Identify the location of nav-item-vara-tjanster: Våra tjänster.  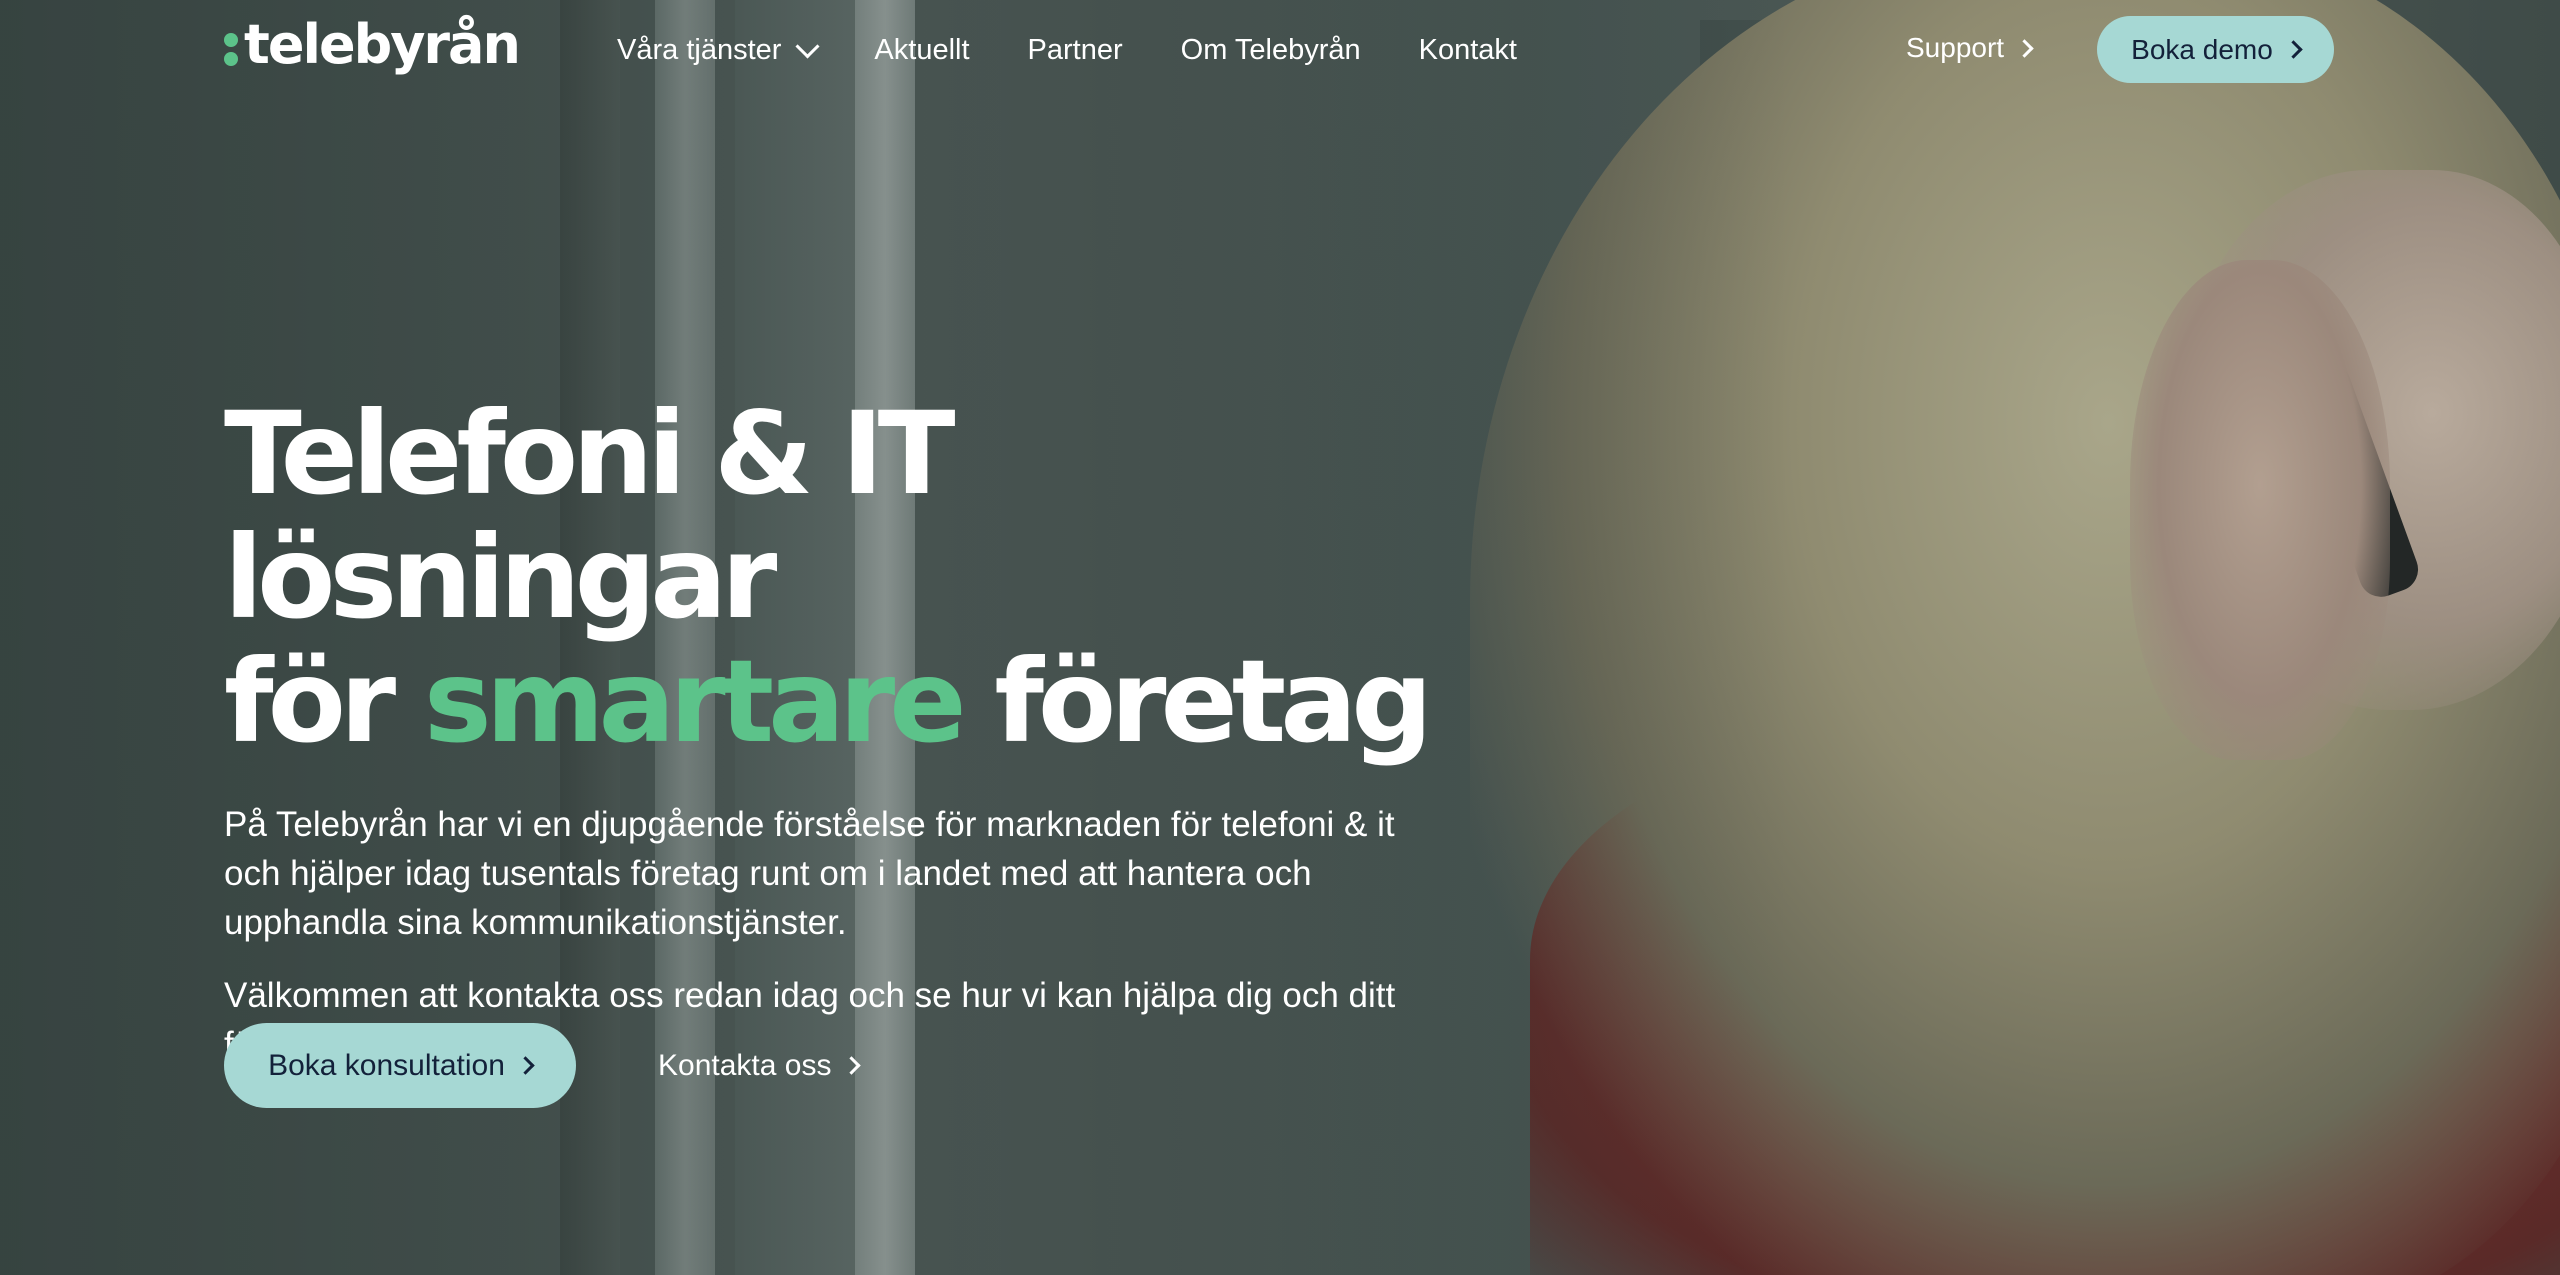
(718, 50).